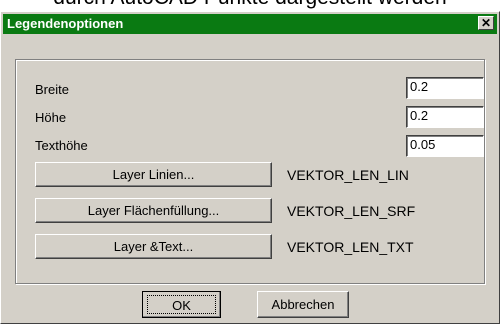  I want to click on layer-text-value: VEKTOR_LEN_TXT, so click(350, 247).